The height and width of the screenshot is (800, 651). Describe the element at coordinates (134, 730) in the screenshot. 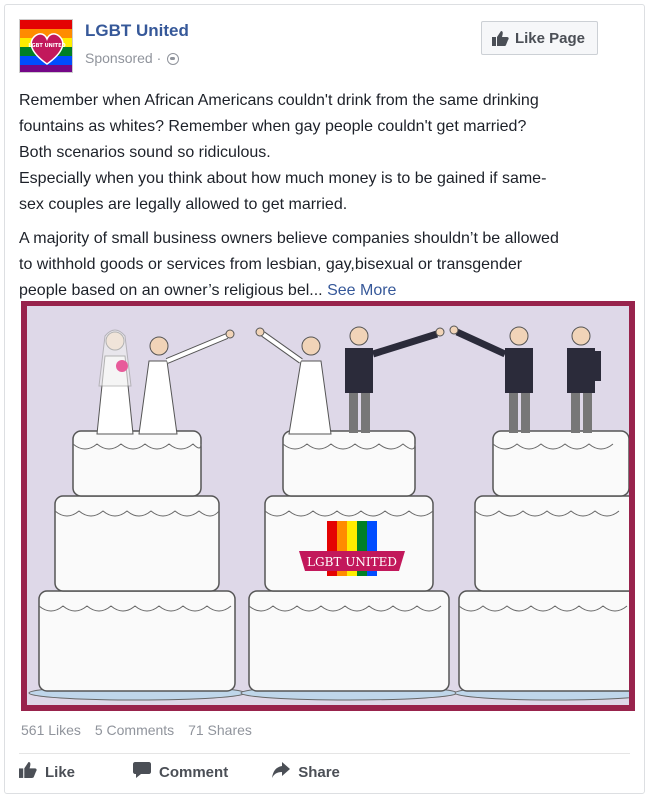

I see `comments-count: 5 Comments` at that location.